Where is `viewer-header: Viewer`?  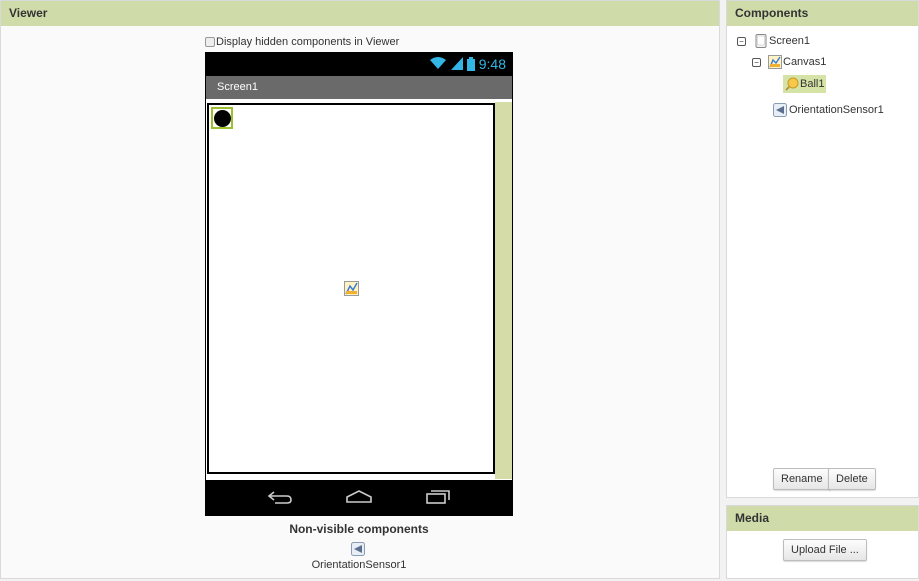 viewer-header: Viewer is located at coordinates (360, 13).